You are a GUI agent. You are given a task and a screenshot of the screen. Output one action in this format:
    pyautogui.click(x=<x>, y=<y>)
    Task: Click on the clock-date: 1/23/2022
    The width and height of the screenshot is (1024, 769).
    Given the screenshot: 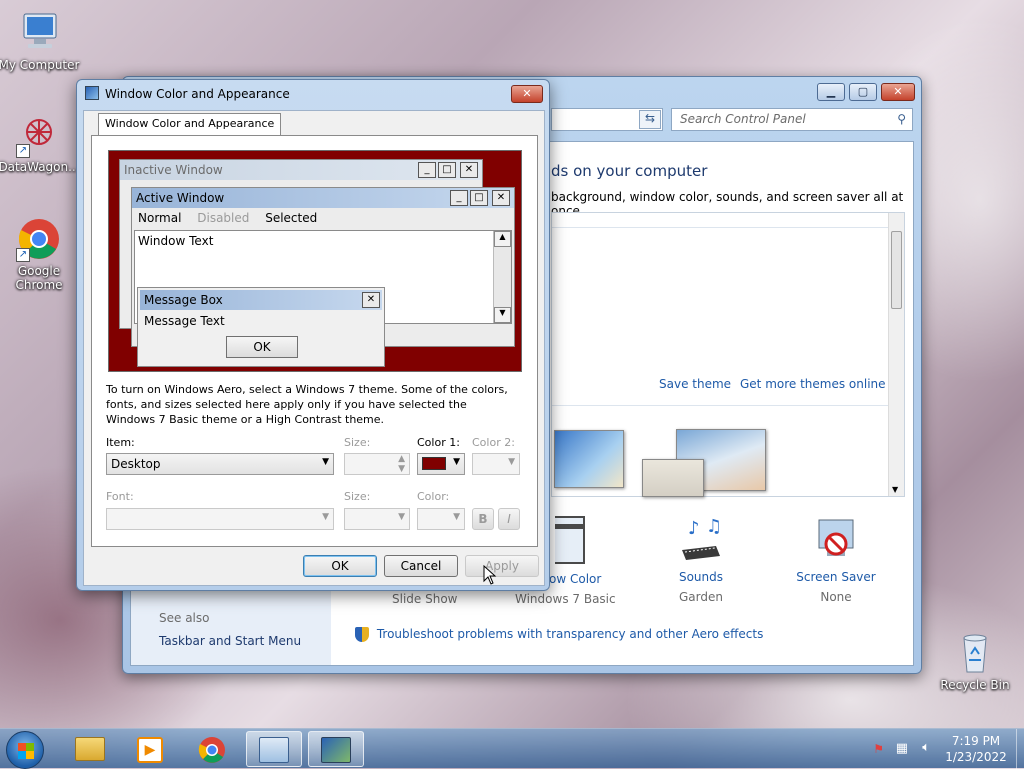 What is the action you would take?
    pyautogui.click(x=976, y=757)
    